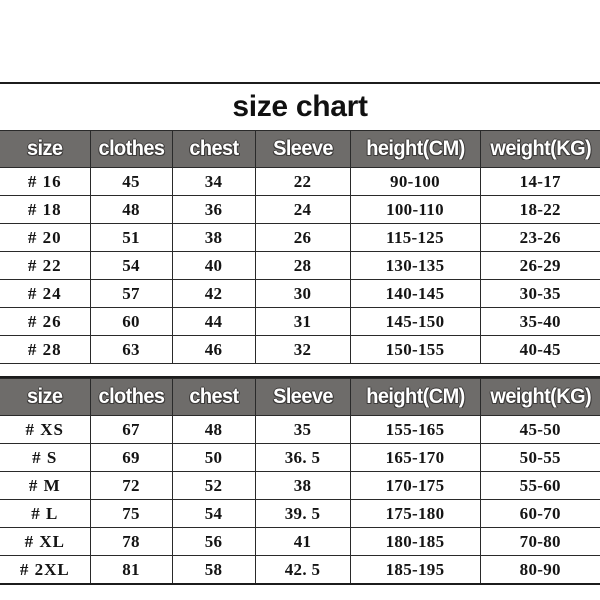  I want to click on table-separator-cell, so click(300, 370).